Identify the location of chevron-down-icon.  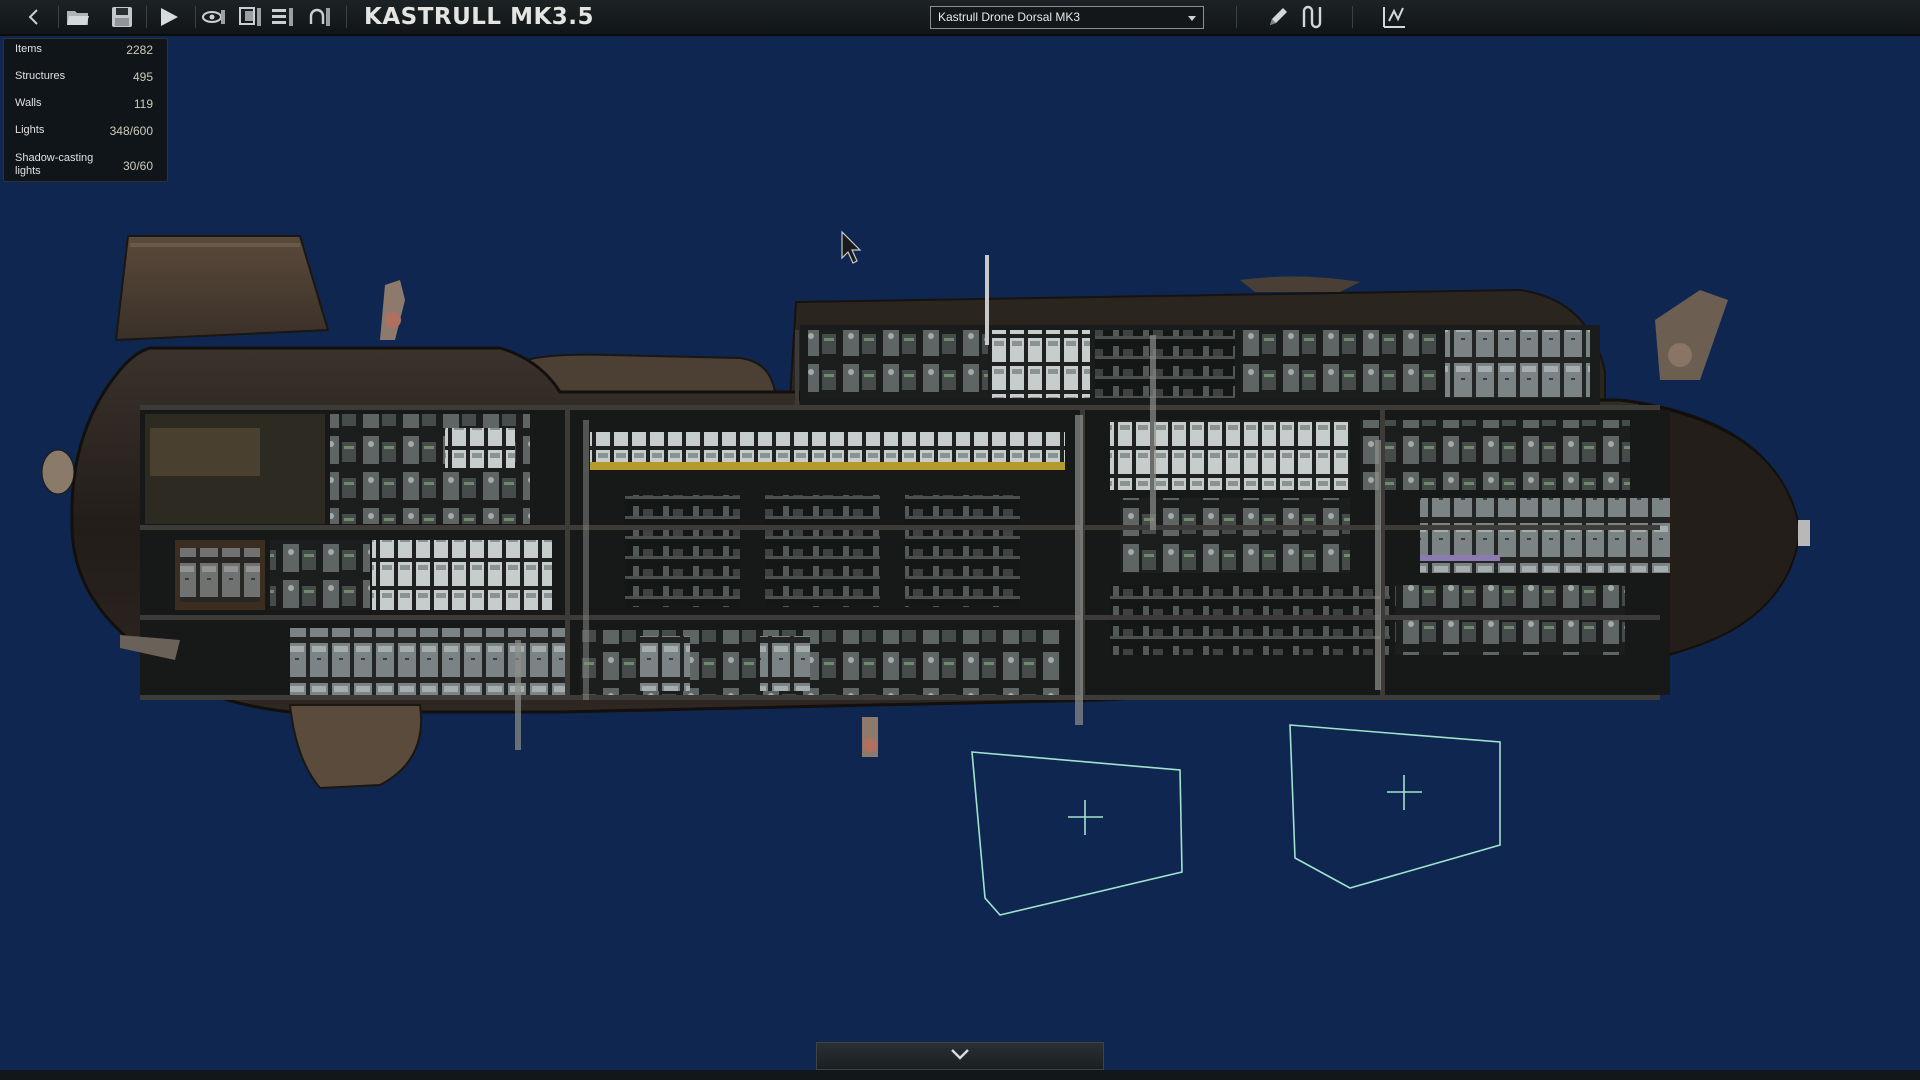
(960, 1056).